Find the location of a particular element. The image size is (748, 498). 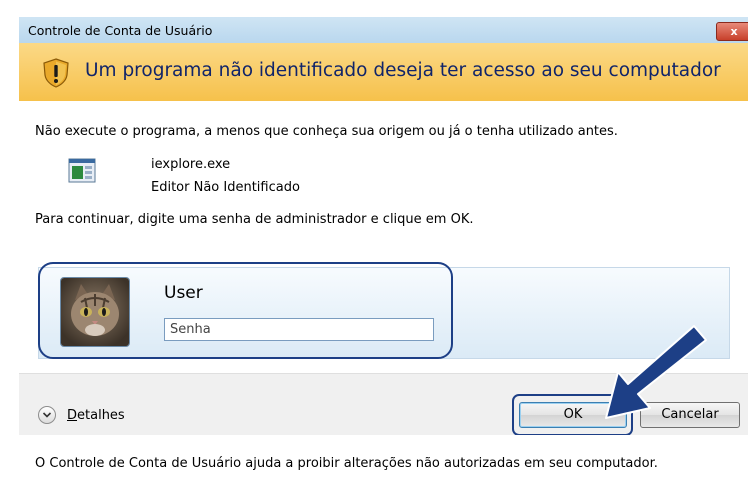

details-label: Detalhes is located at coordinates (96, 415).